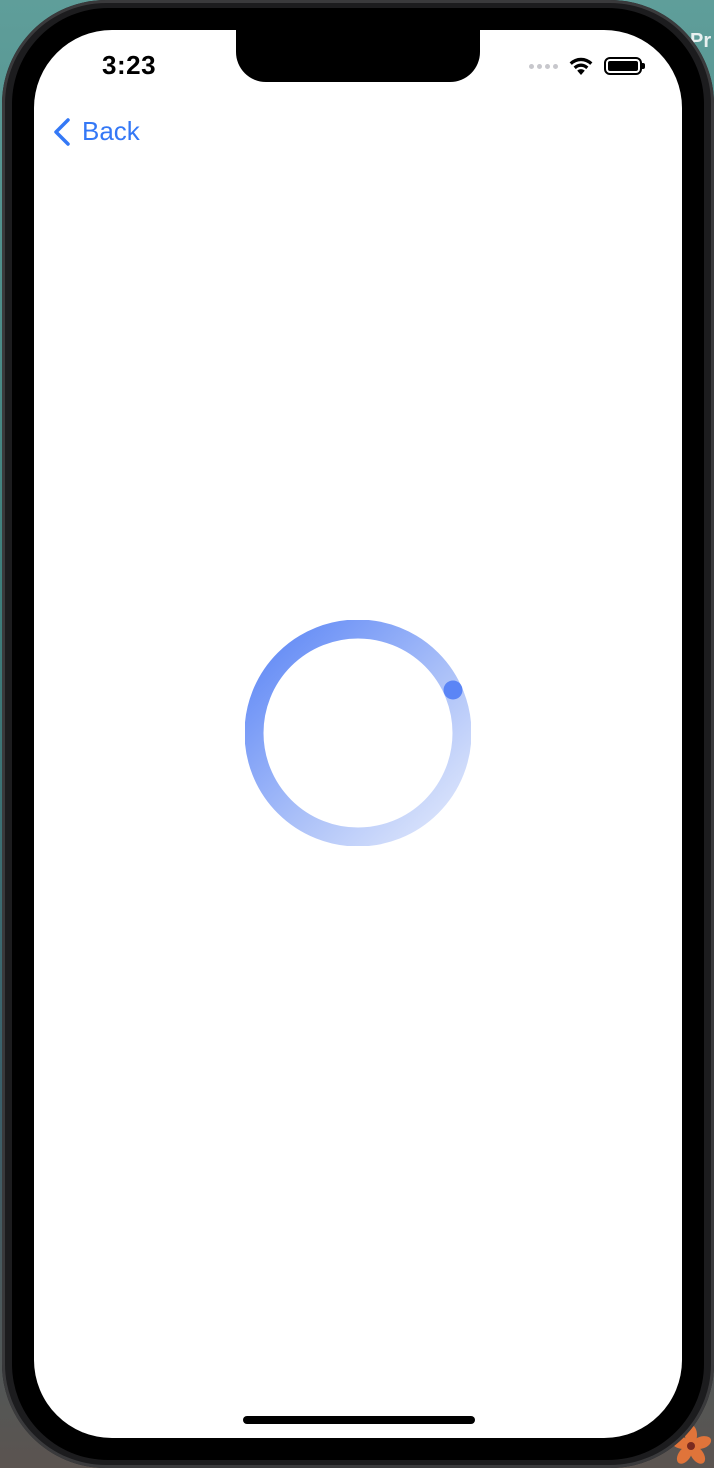 The height and width of the screenshot is (1468, 714). I want to click on battery-level, so click(623, 66).